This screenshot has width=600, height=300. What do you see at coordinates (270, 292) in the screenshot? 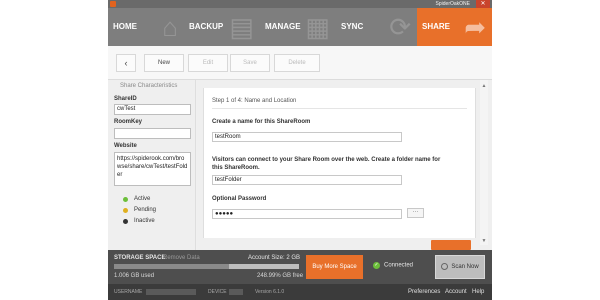
I see `version-text: Version 6.1.0` at bounding box center [270, 292].